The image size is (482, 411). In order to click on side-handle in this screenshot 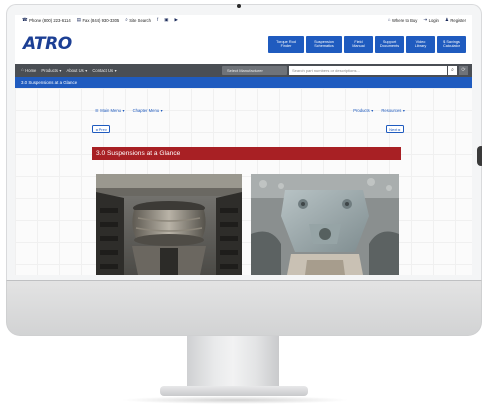, I will do `click(479, 156)`.